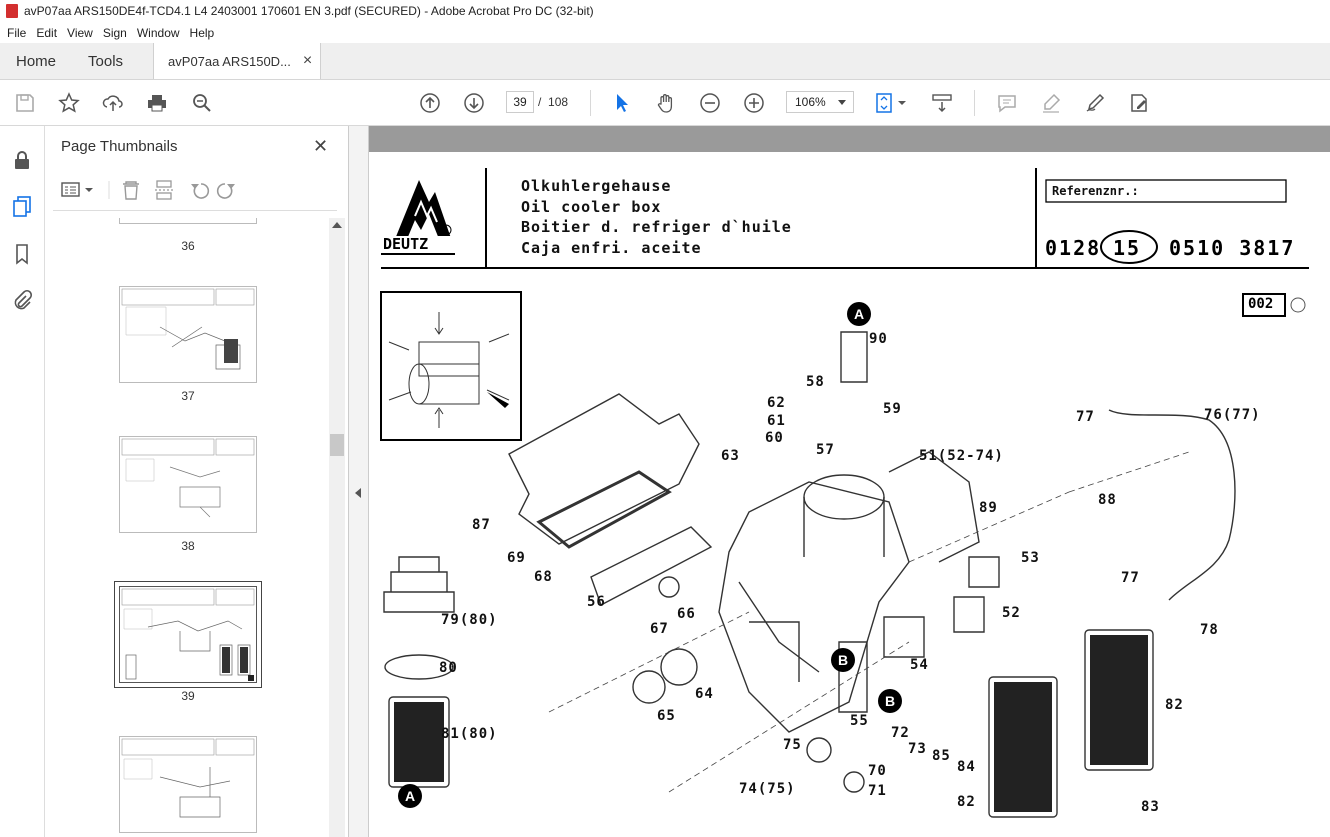  Describe the element at coordinates (942, 103) in the screenshot. I see `scroll-mode-icon` at that location.